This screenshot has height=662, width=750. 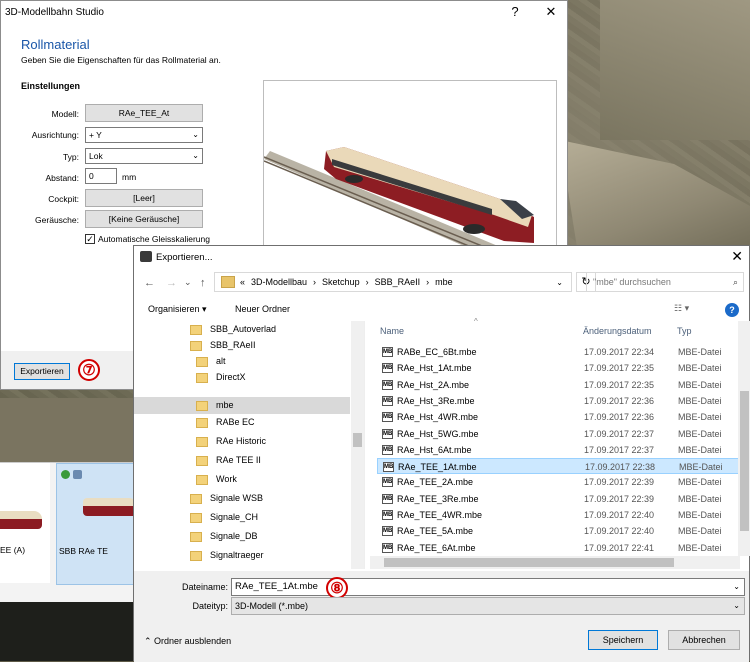 I want to click on file-list-scrollbar, so click(x=744, y=438).